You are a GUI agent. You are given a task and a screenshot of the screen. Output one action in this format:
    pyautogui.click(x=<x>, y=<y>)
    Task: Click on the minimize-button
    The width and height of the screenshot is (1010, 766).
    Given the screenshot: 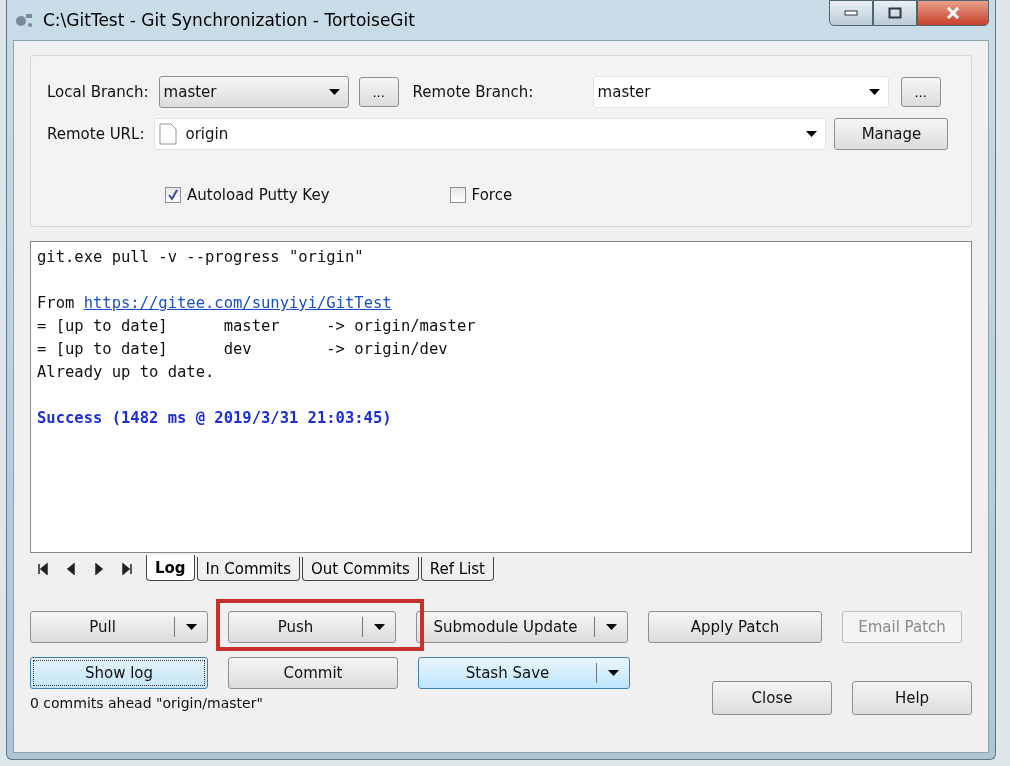 What is the action you would take?
    pyautogui.click(x=851, y=13)
    